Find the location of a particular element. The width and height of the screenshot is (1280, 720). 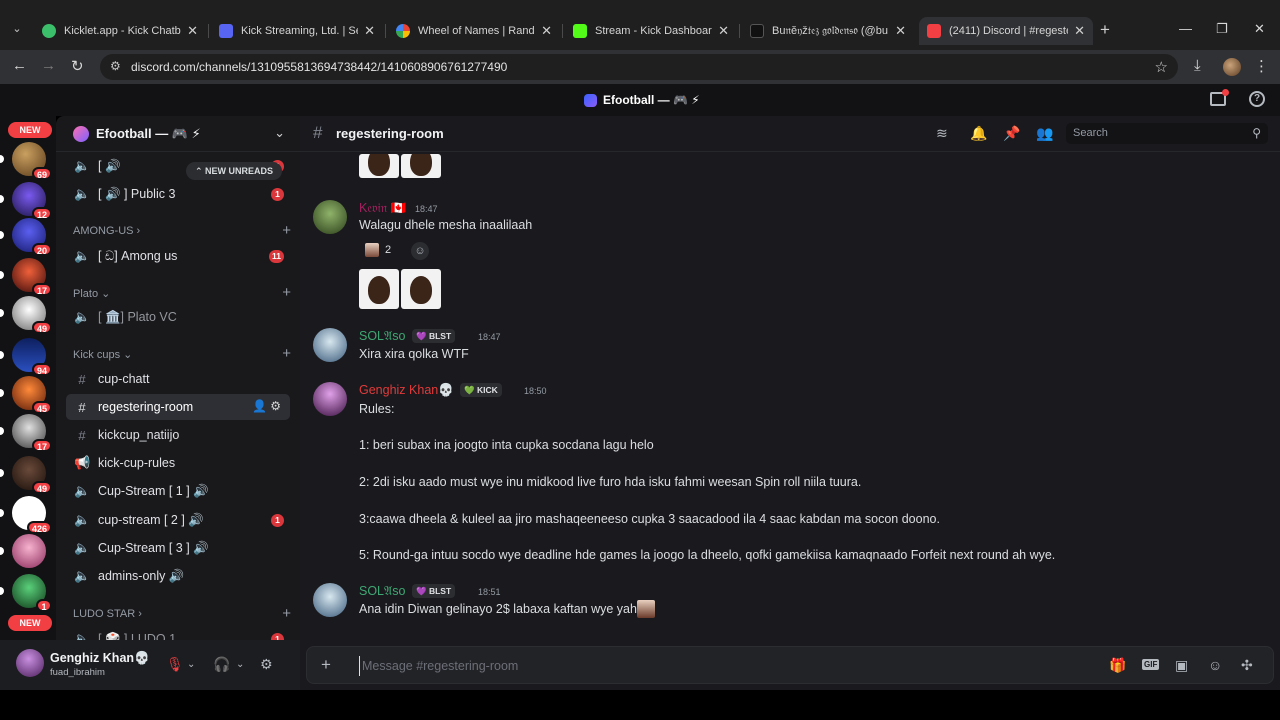

mute-mic-icon: 🎙 is located at coordinates (175, 664).